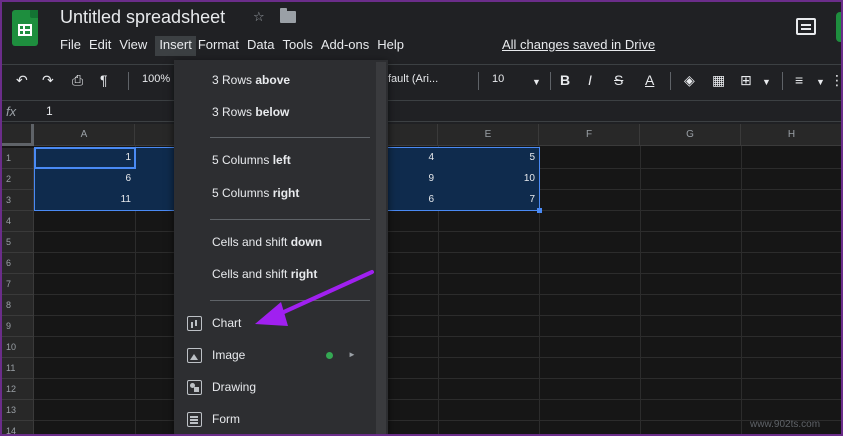 This screenshot has height=436, width=843. What do you see at coordinates (304, 274) in the screenshot?
I see `insert-cells-right-emphasis: right` at bounding box center [304, 274].